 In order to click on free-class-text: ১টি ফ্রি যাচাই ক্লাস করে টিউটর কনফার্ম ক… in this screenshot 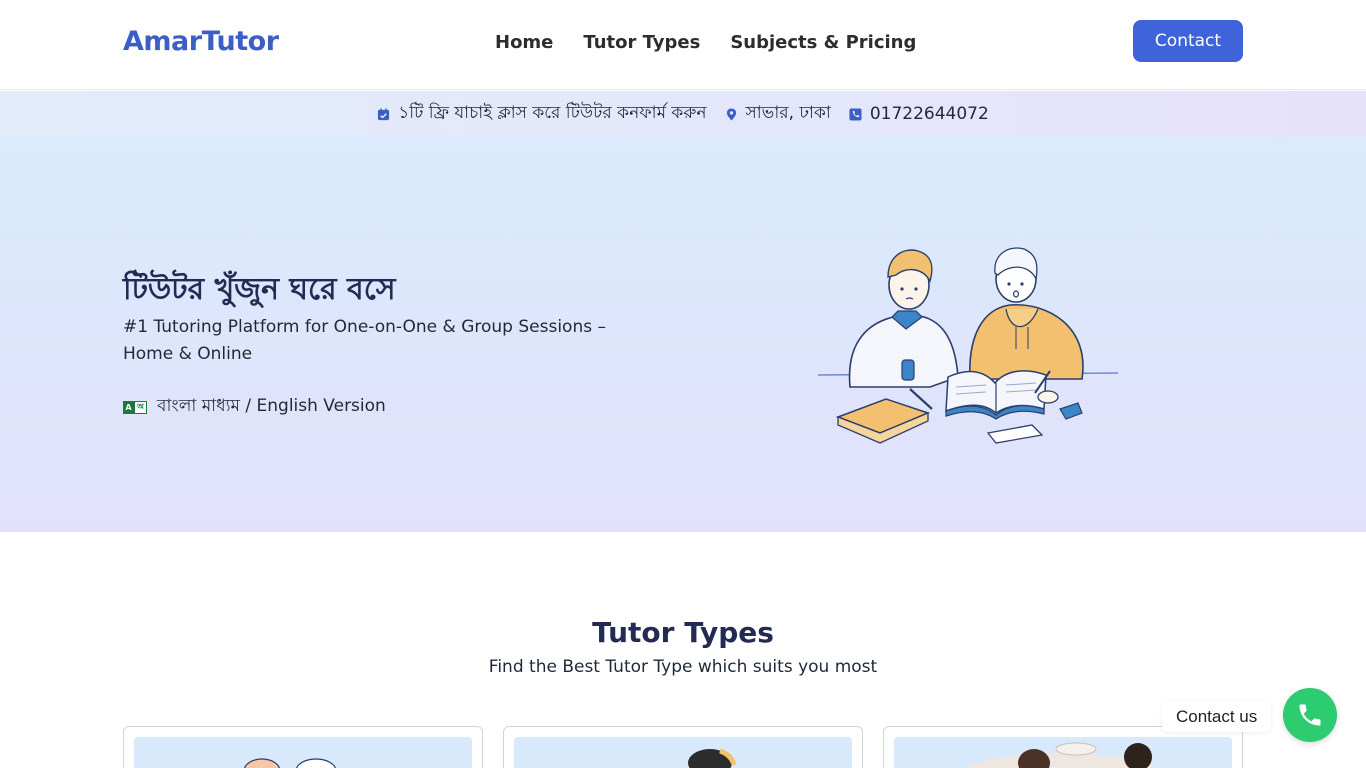, I will do `click(552, 113)`.